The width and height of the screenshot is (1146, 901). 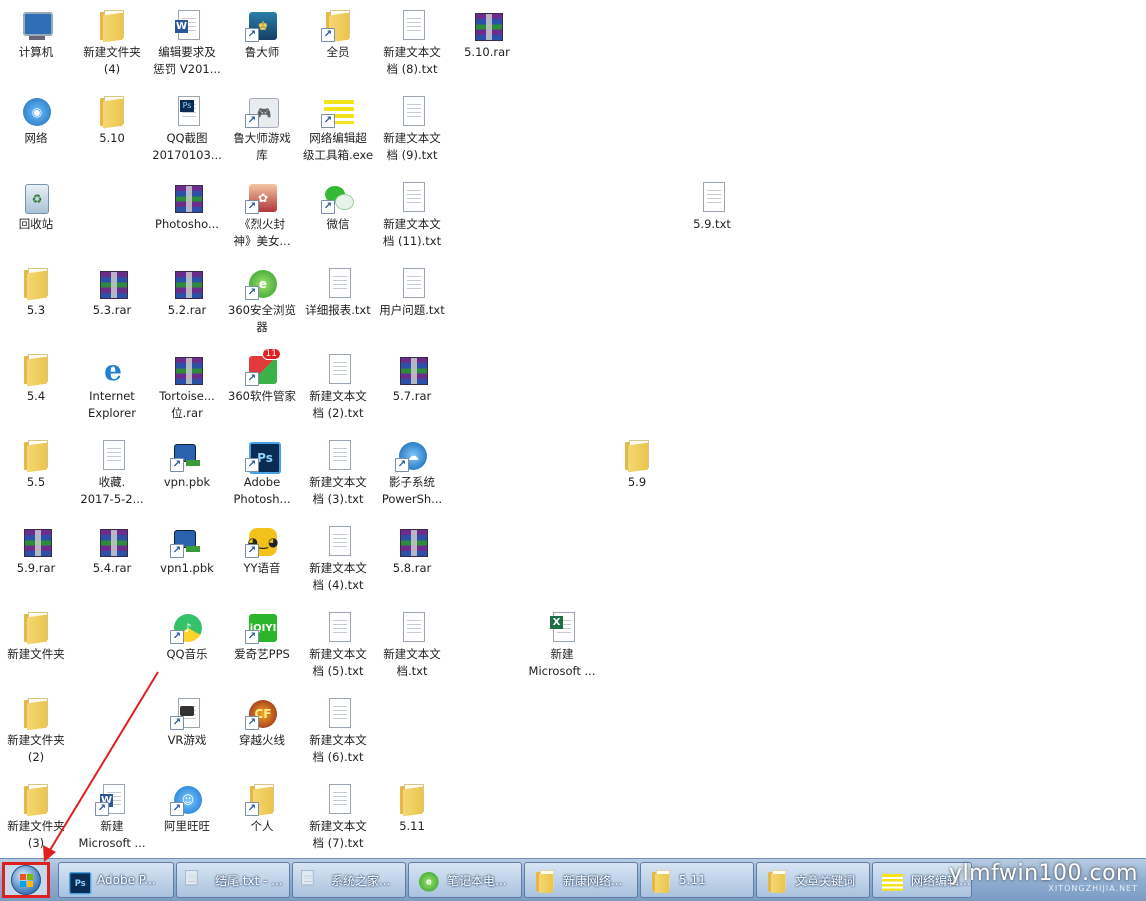 What do you see at coordinates (338, 816) in the screenshot?
I see `desktop-icon: 新建文本文 档 (7).txt` at bounding box center [338, 816].